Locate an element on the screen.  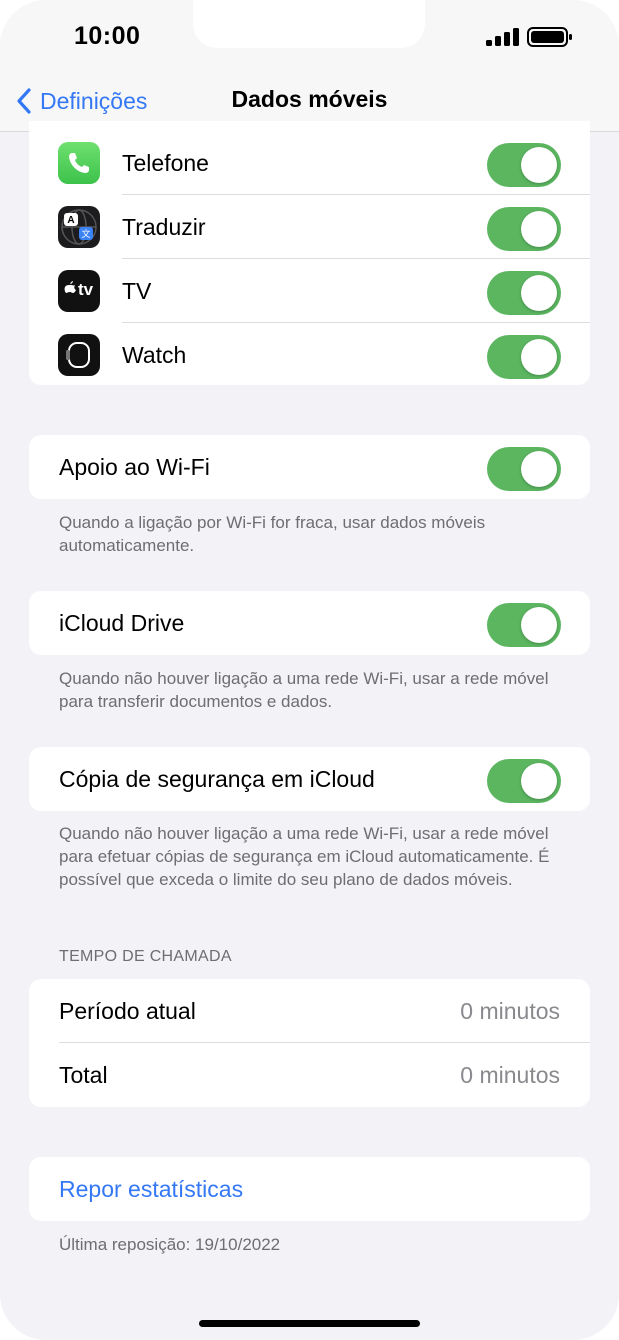
call-time-row-total: Total 0 minutos is located at coordinates (309, 1075).